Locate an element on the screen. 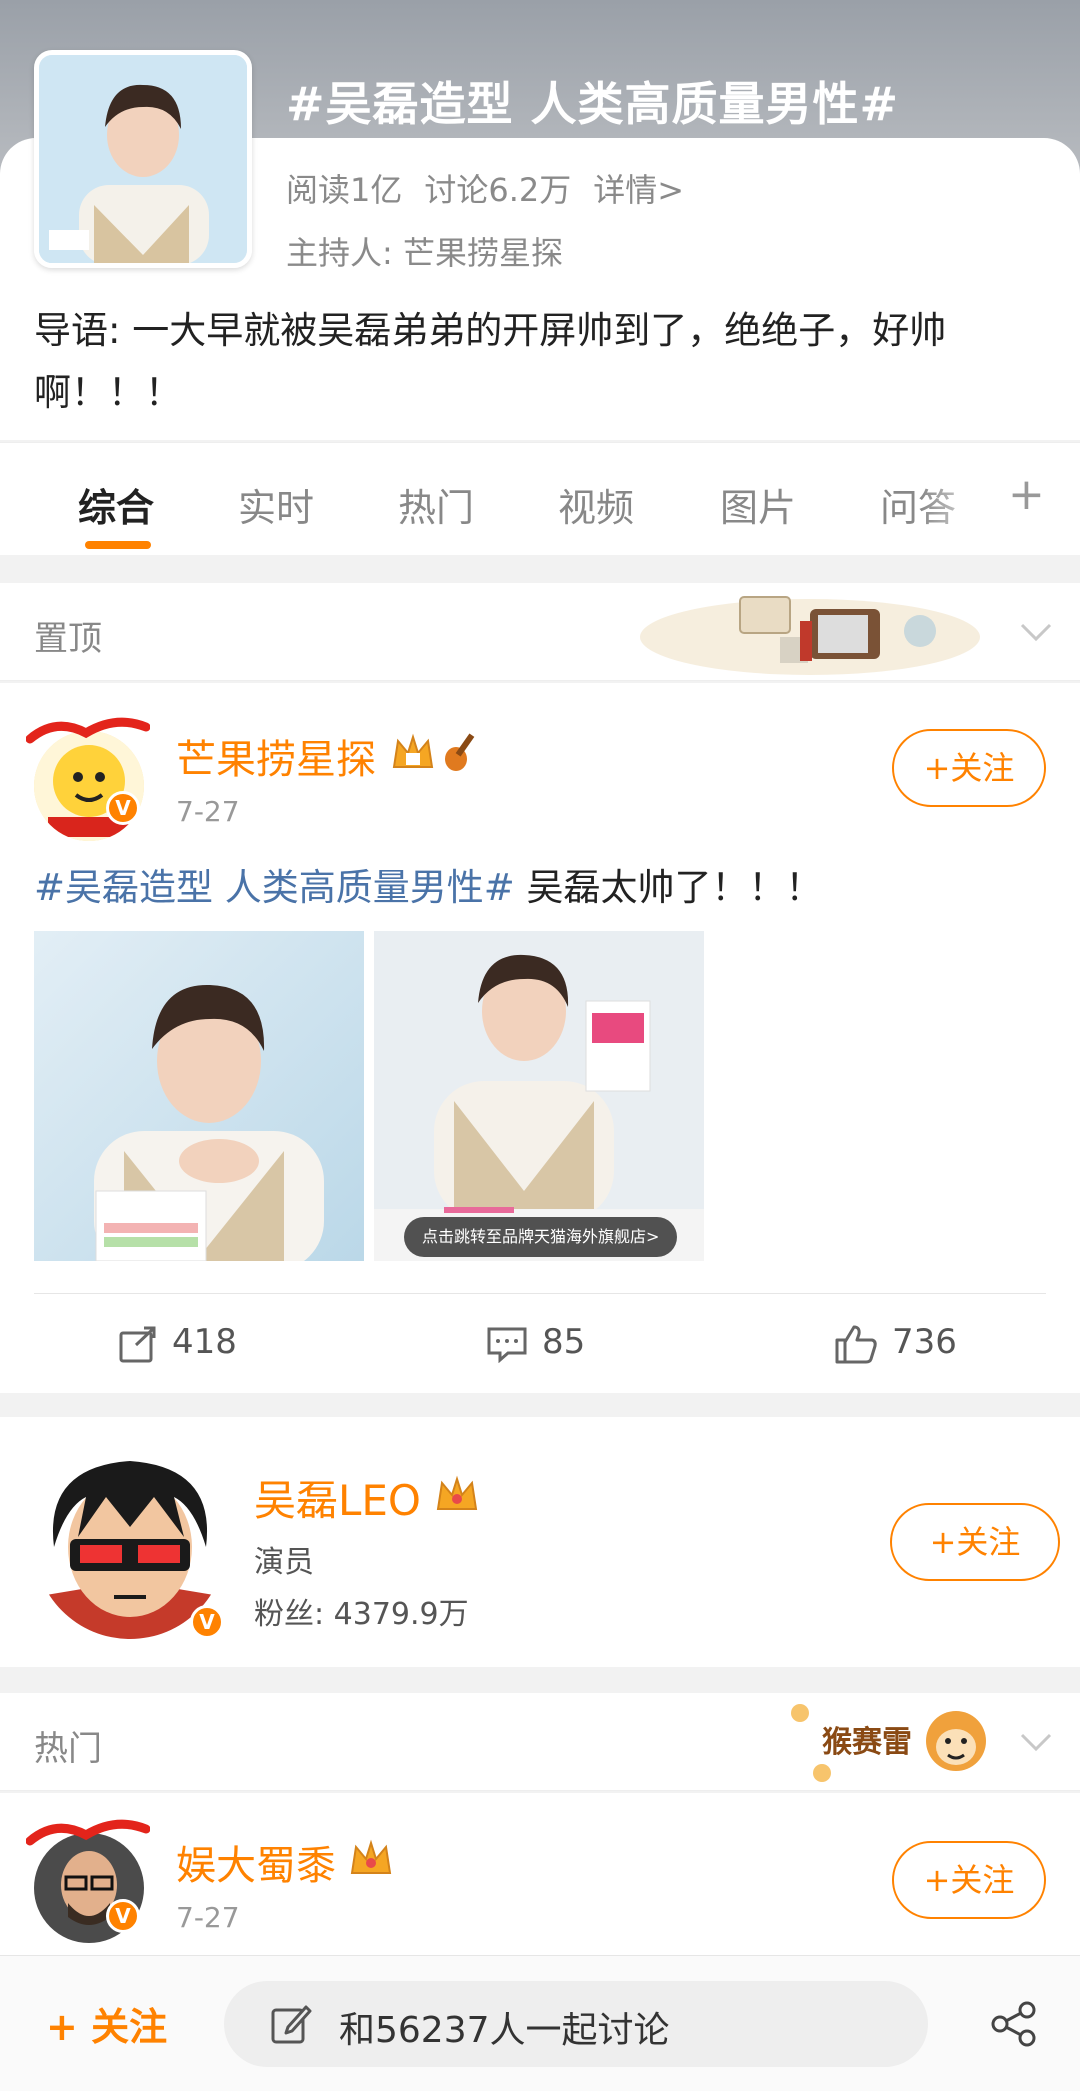  tab-hot: 热门 is located at coordinates (436, 504).